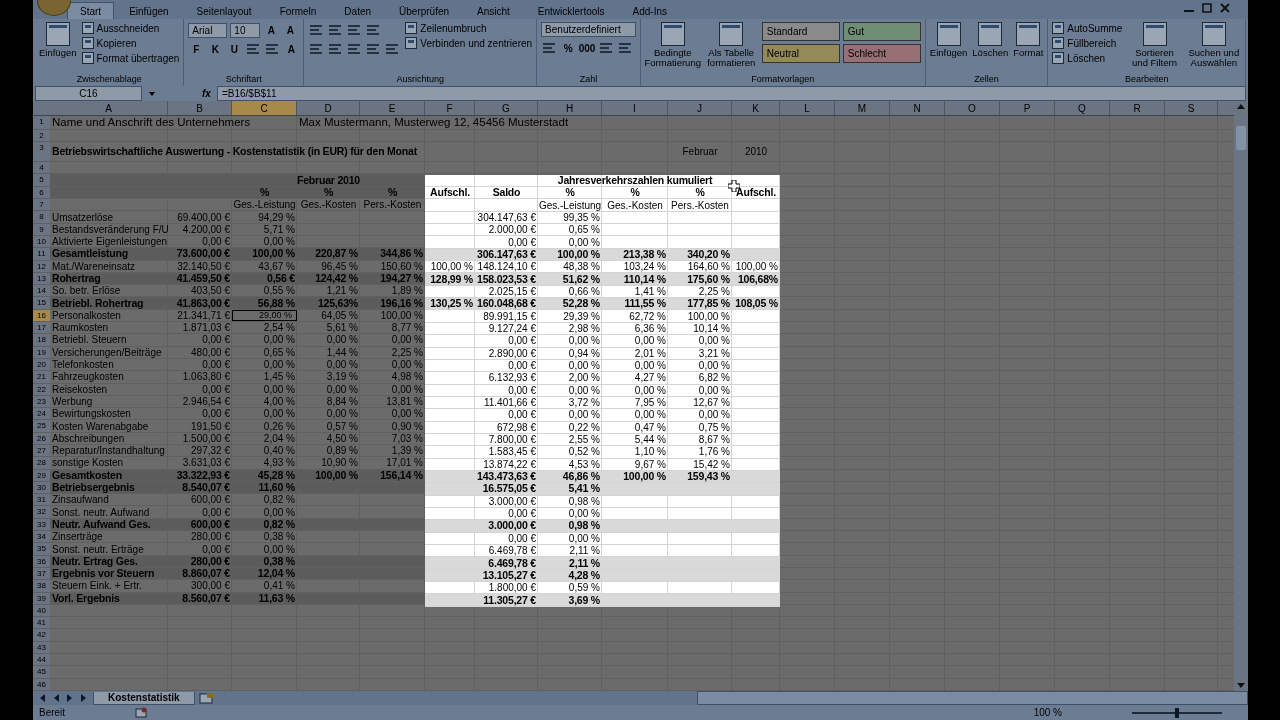  Describe the element at coordinates (1028, 40) in the screenshot. I see `ribbon-button: Format` at that location.